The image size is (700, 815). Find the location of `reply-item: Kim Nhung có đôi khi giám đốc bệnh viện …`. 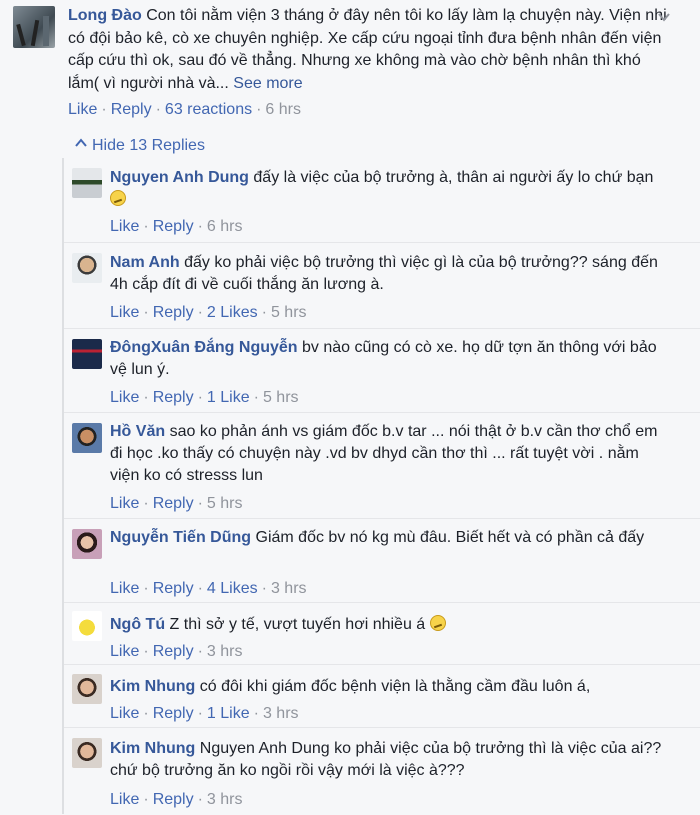

reply-item: Kim Nhung có đôi khi giám đốc bệnh viện … is located at coordinates (382, 696).